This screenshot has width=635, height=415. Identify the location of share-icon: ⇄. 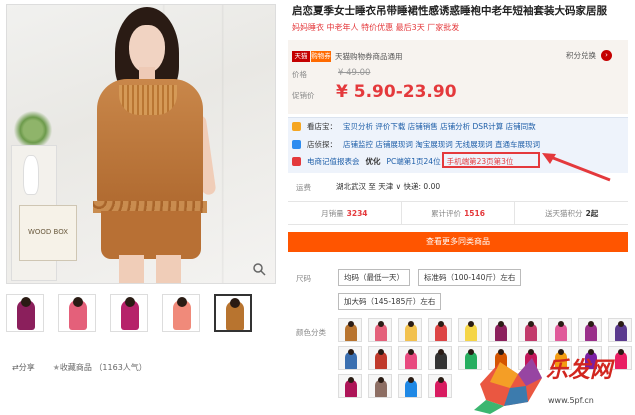
(15, 367).